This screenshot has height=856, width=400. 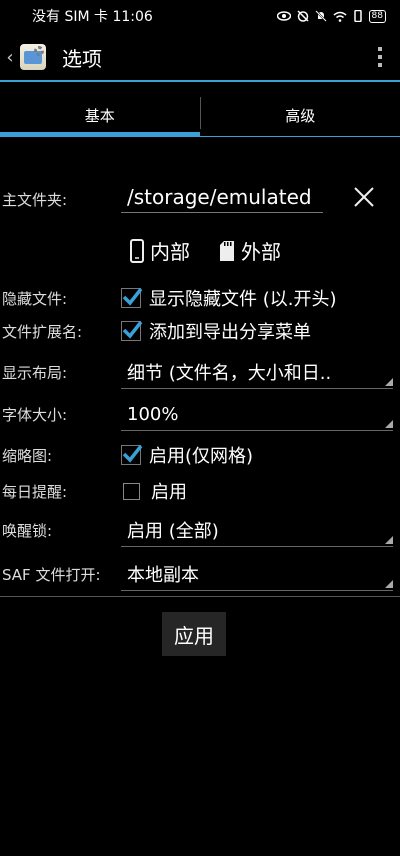 I want to click on daily-reminder-label: 每日提醒:, so click(x=35, y=492).